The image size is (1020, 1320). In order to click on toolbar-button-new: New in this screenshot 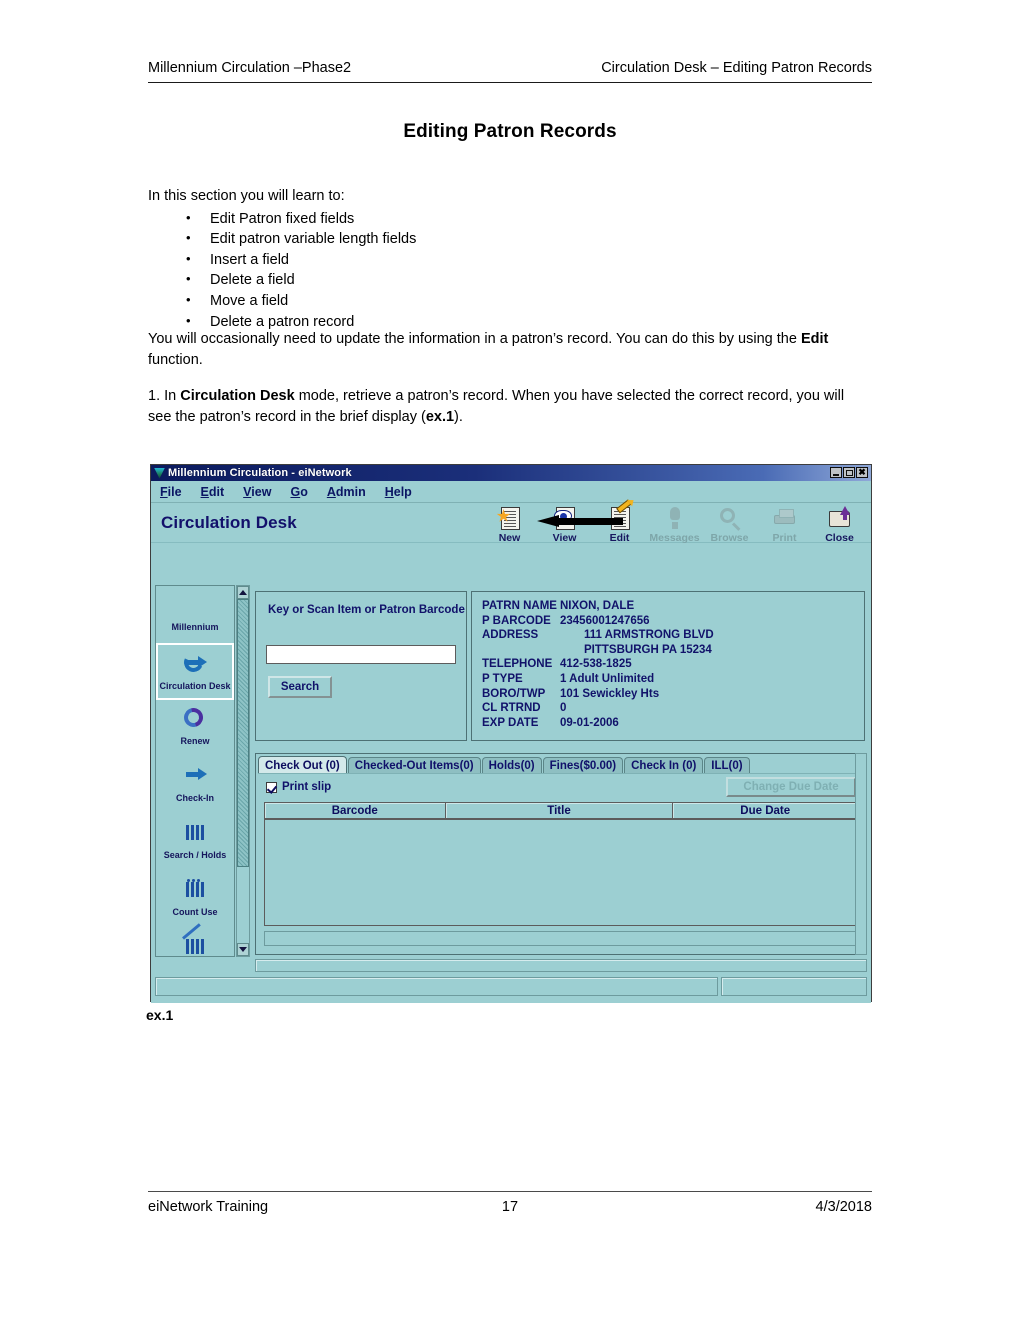, I will do `click(509, 523)`.